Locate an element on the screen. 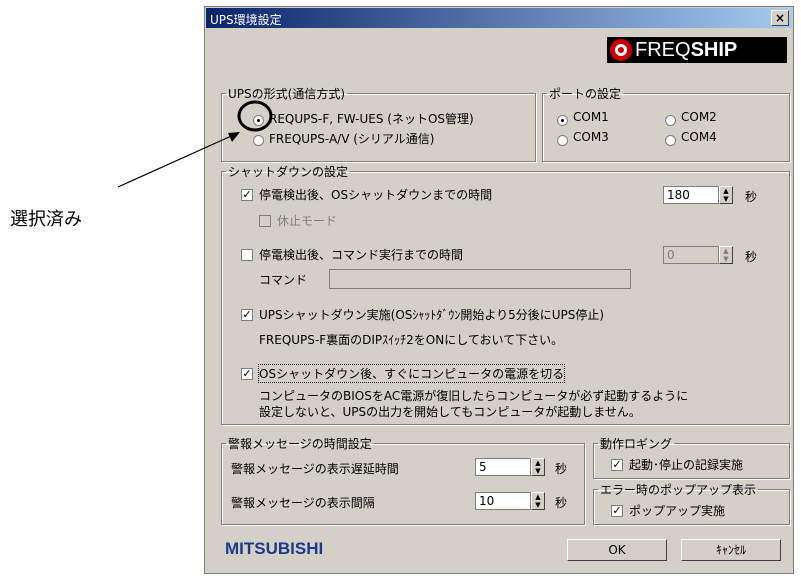 The width and height of the screenshot is (801, 578). port-radio-com2 is located at coordinates (670, 120).